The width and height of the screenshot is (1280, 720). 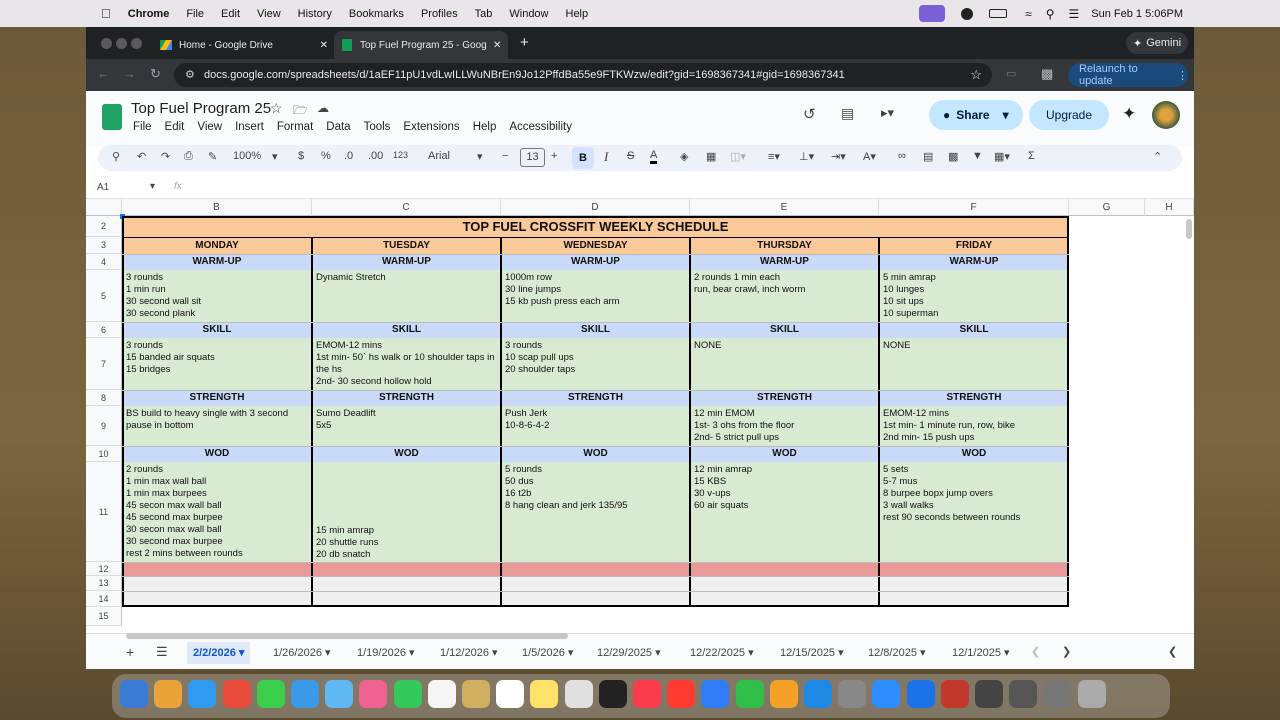 What do you see at coordinates (722, 653) in the screenshot?
I see `sheet-tab: 12/22/2025 ▾` at bounding box center [722, 653].